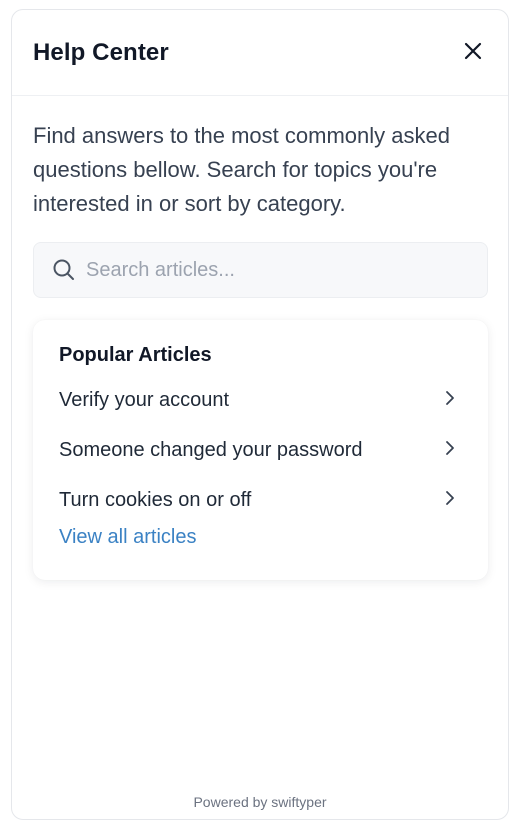  I want to click on panel-title: Help Center, so click(101, 52).